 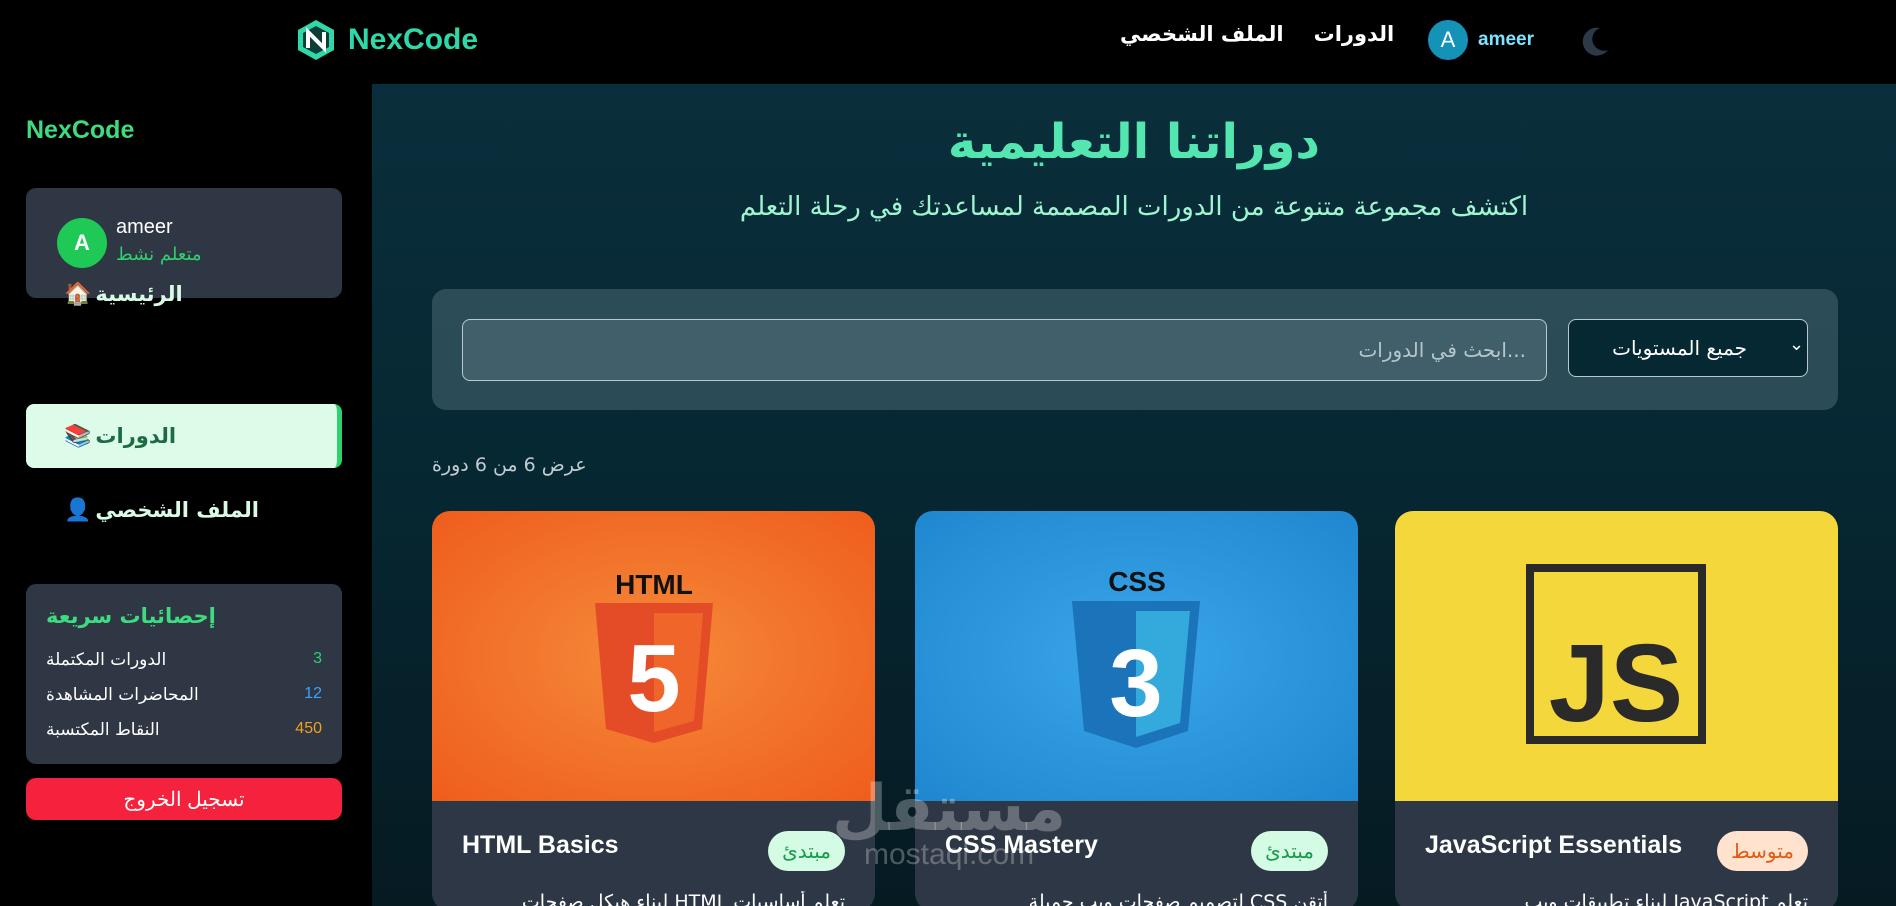 I want to click on stat-row: النقاط المكتسبة 450, so click(x=184, y=733).